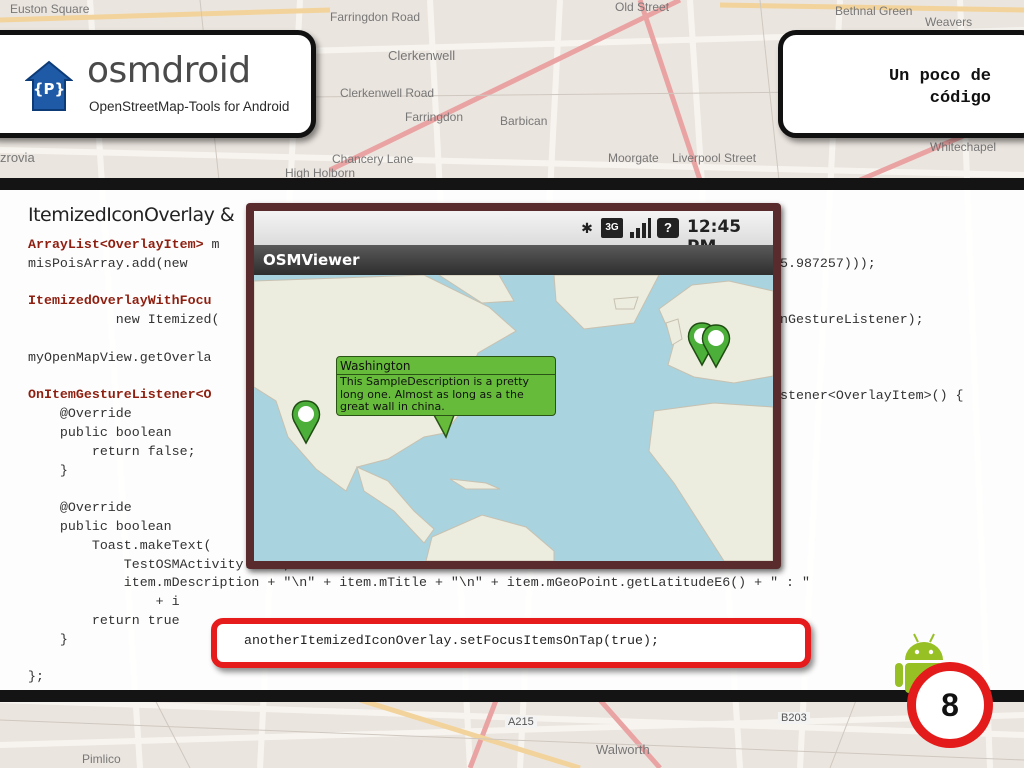 This screenshot has height=768, width=1024. Describe the element at coordinates (387, 93) in the screenshot. I see `map-label: Clerkenwell Road` at that location.